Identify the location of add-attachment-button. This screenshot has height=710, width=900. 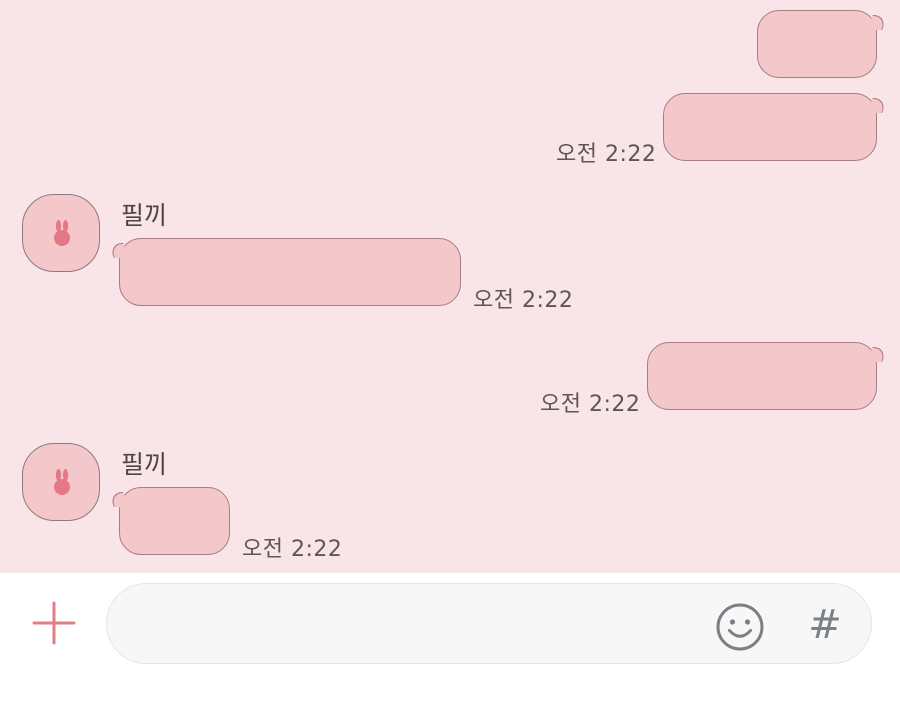
(54, 623).